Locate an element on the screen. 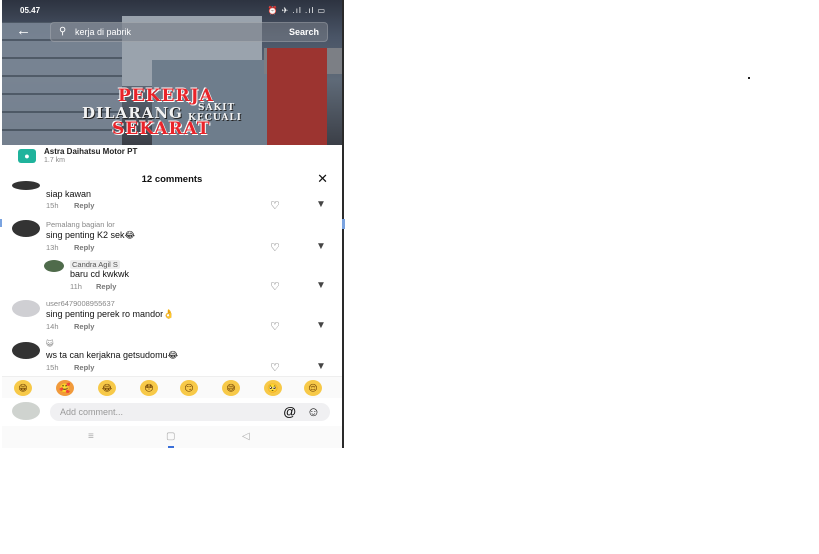 Image resolution: width=819 pixels, height=554 pixels. emoji-picker-icon: ☺ is located at coordinates (313, 411).